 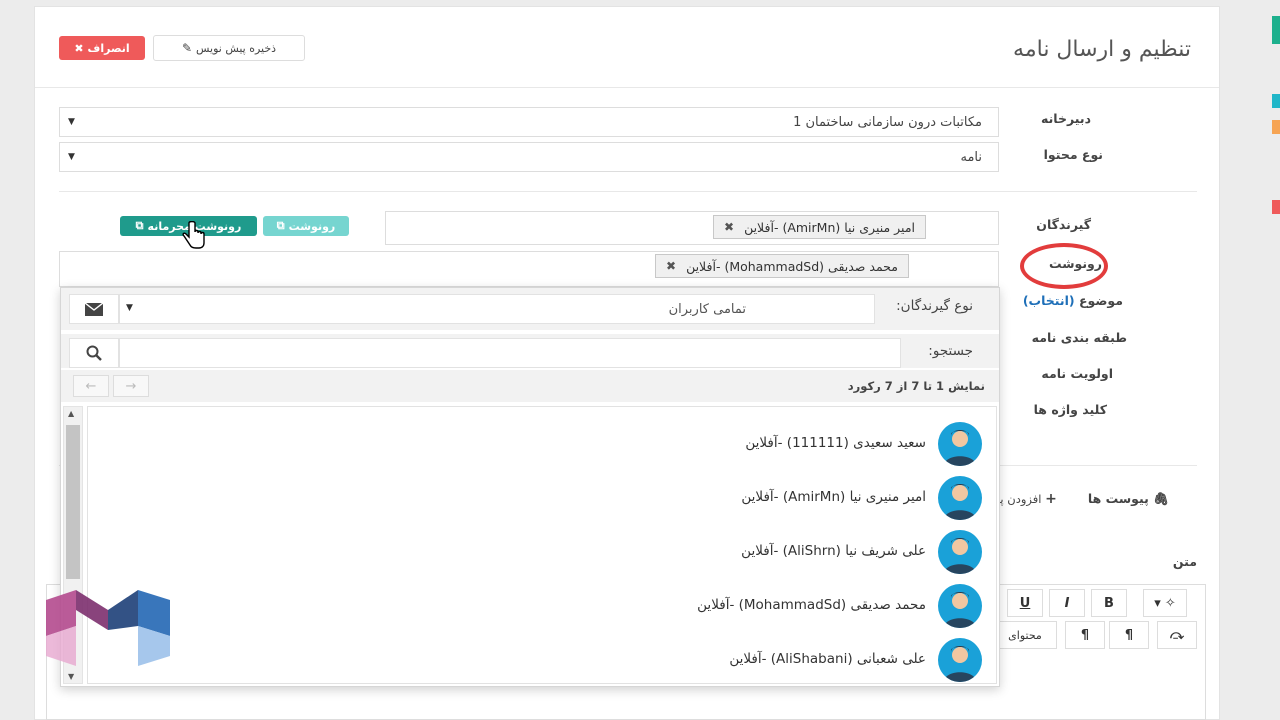 What do you see at coordinates (950, 351) in the screenshot?
I see `search-label: جستجو:` at bounding box center [950, 351].